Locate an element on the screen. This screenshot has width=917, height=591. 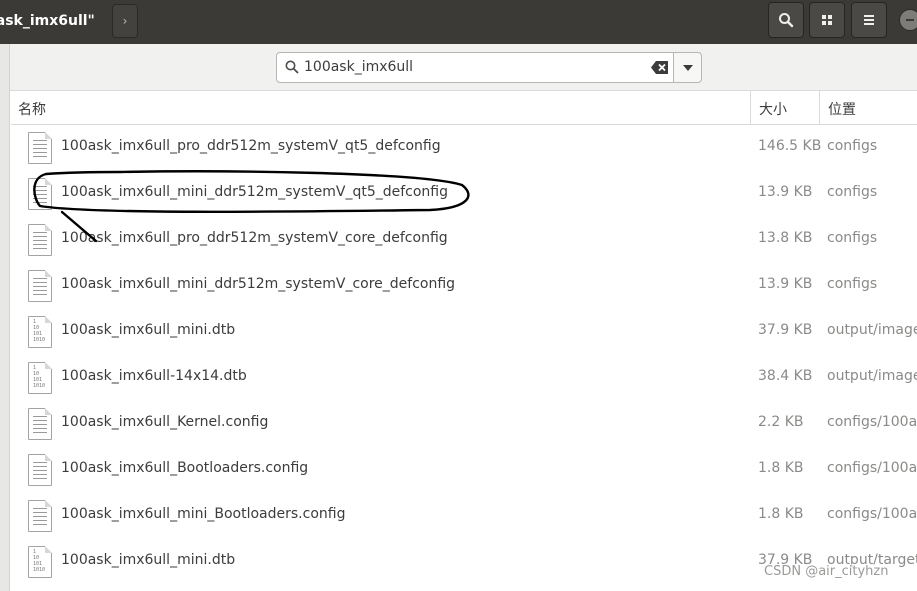
file-name: 100ask_imx6ull_mini_Bootloaders.config is located at coordinates (203, 514).